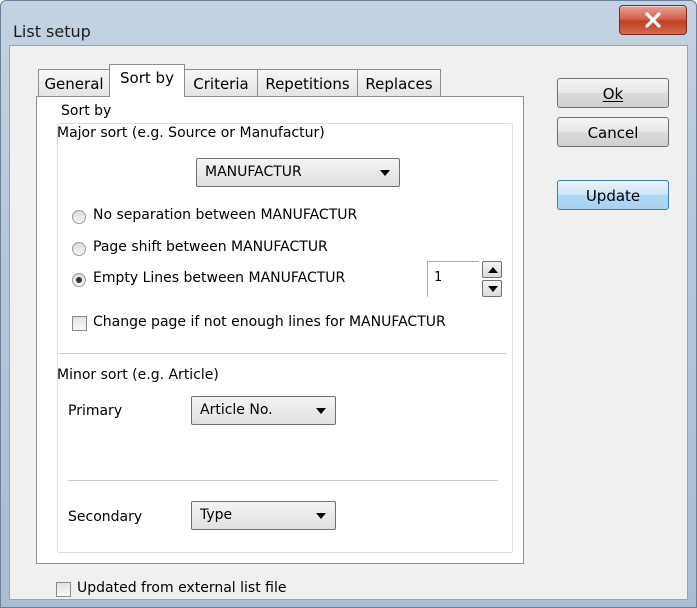  I want to click on radio-no-separation-label: No separation between MANUFACTUR, so click(225, 215).